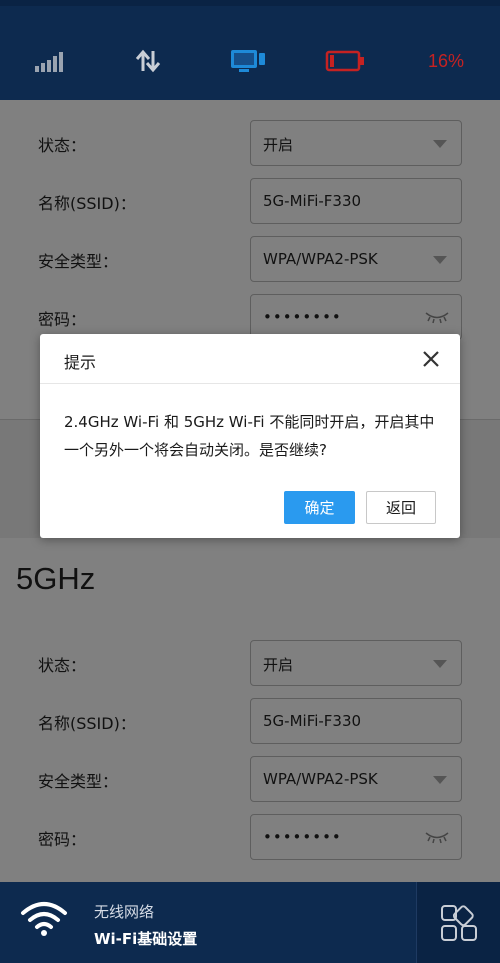 Image resolution: width=500 pixels, height=963 pixels. I want to click on breadcrumb: 无线网络 Wi-Fi基础设置, so click(145, 925).